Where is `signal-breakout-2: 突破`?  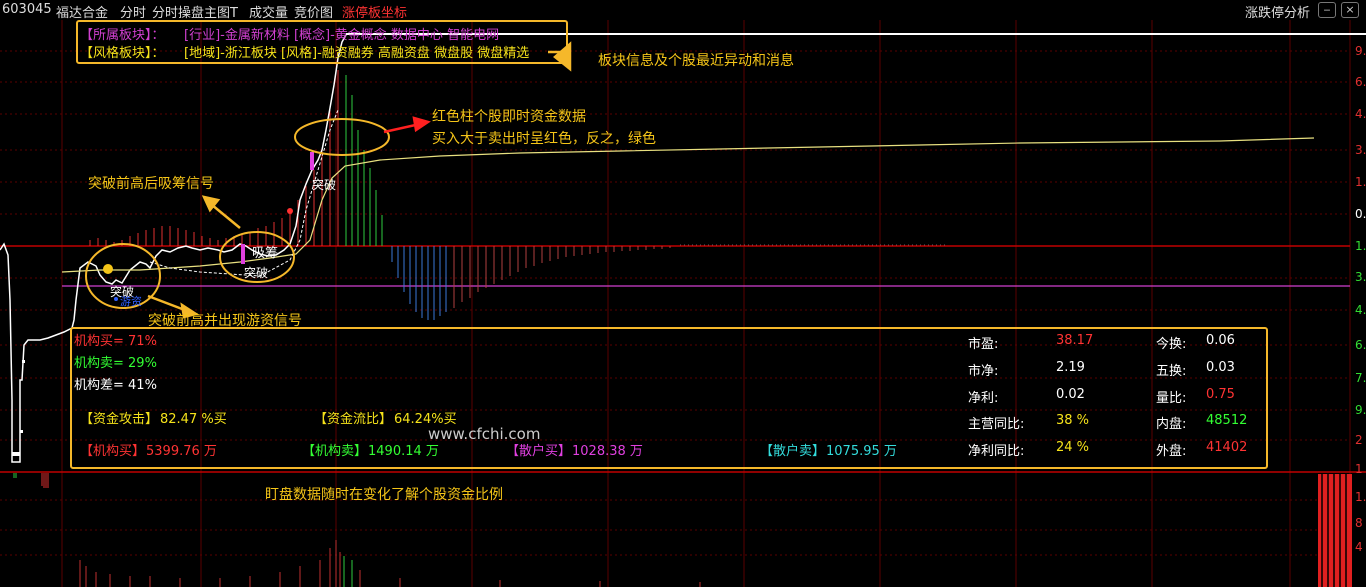 signal-breakout-2: 突破 is located at coordinates (256, 273).